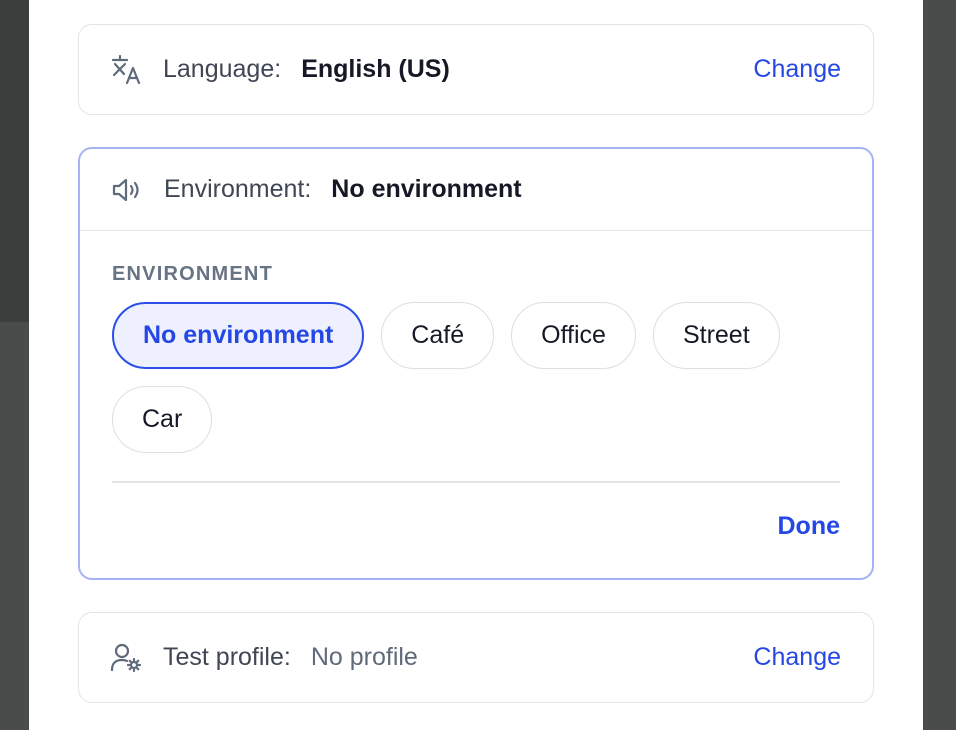 This screenshot has height=730, width=956. Describe the element at coordinates (476, 69) in the screenshot. I see `language-card: Language: English (US) Change` at that location.